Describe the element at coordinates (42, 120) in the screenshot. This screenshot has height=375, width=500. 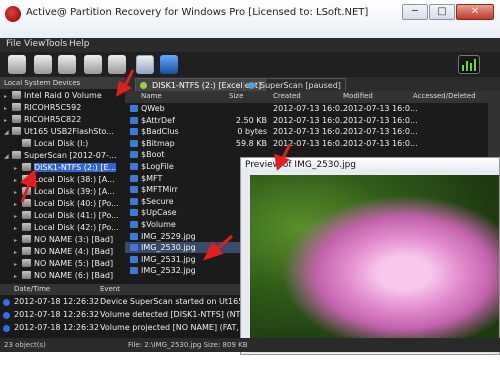
I see `tree-item: ▸ RICOHR5C822` at that location.